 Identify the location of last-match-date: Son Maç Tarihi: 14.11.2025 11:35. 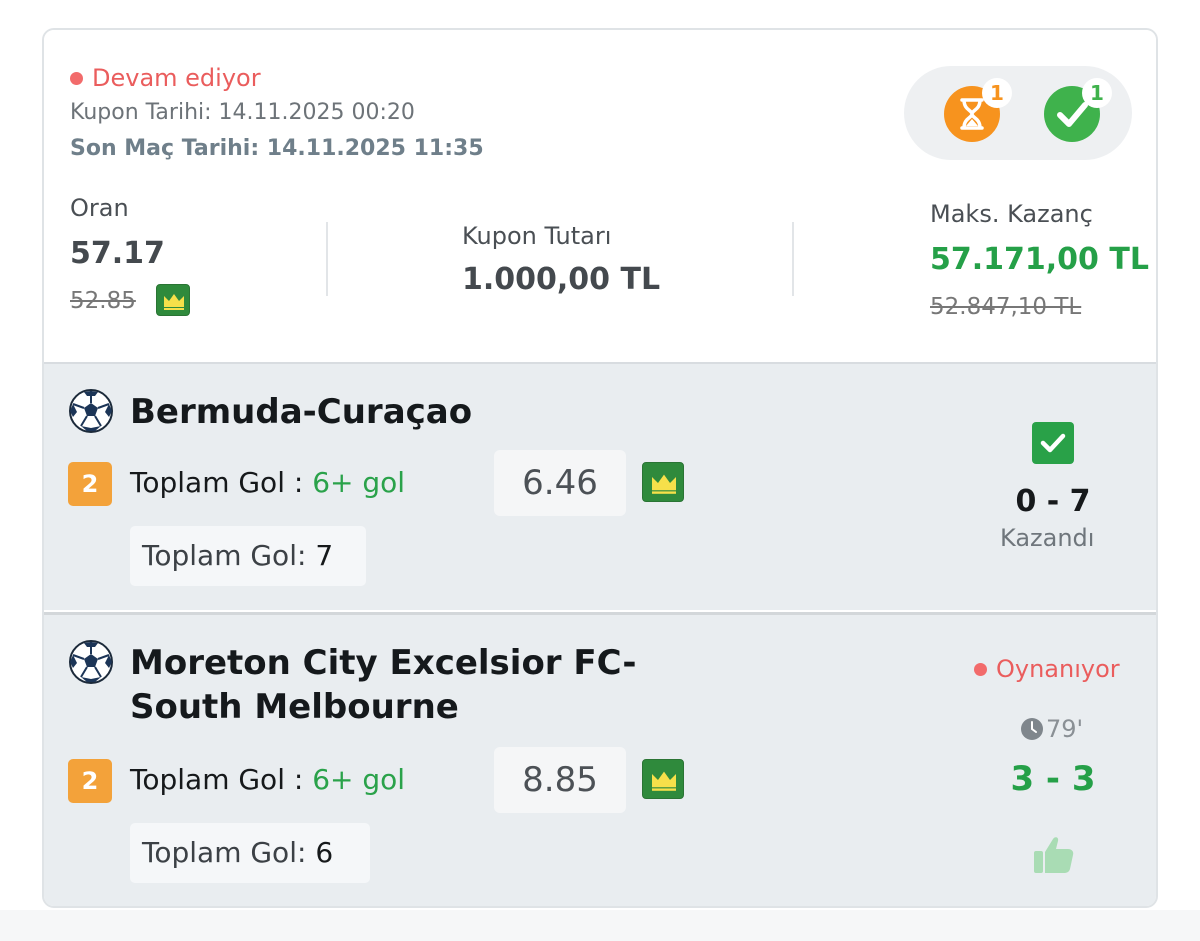
(277, 148).